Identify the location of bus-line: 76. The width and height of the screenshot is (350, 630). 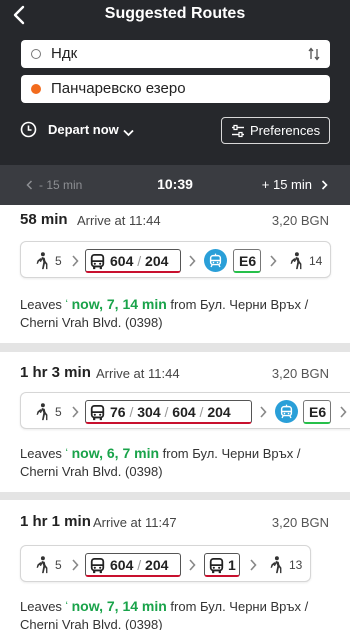
(118, 412).